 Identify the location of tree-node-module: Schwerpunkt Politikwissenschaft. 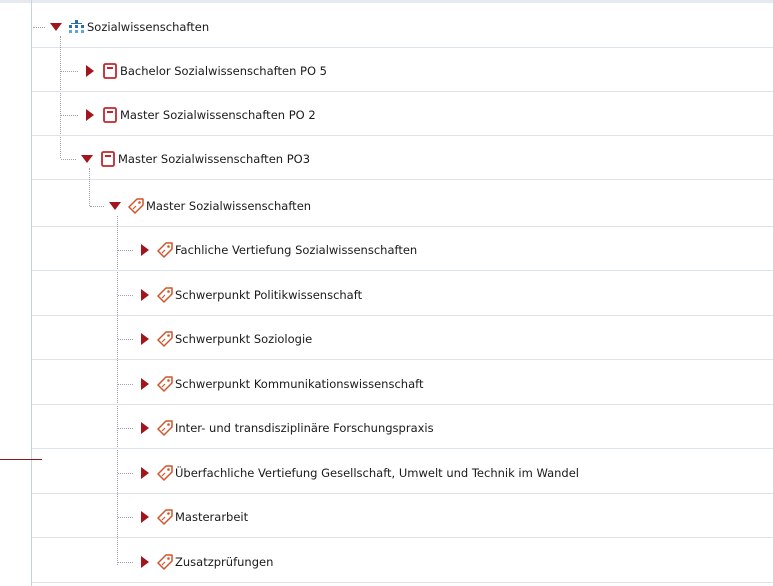
(249, 294).